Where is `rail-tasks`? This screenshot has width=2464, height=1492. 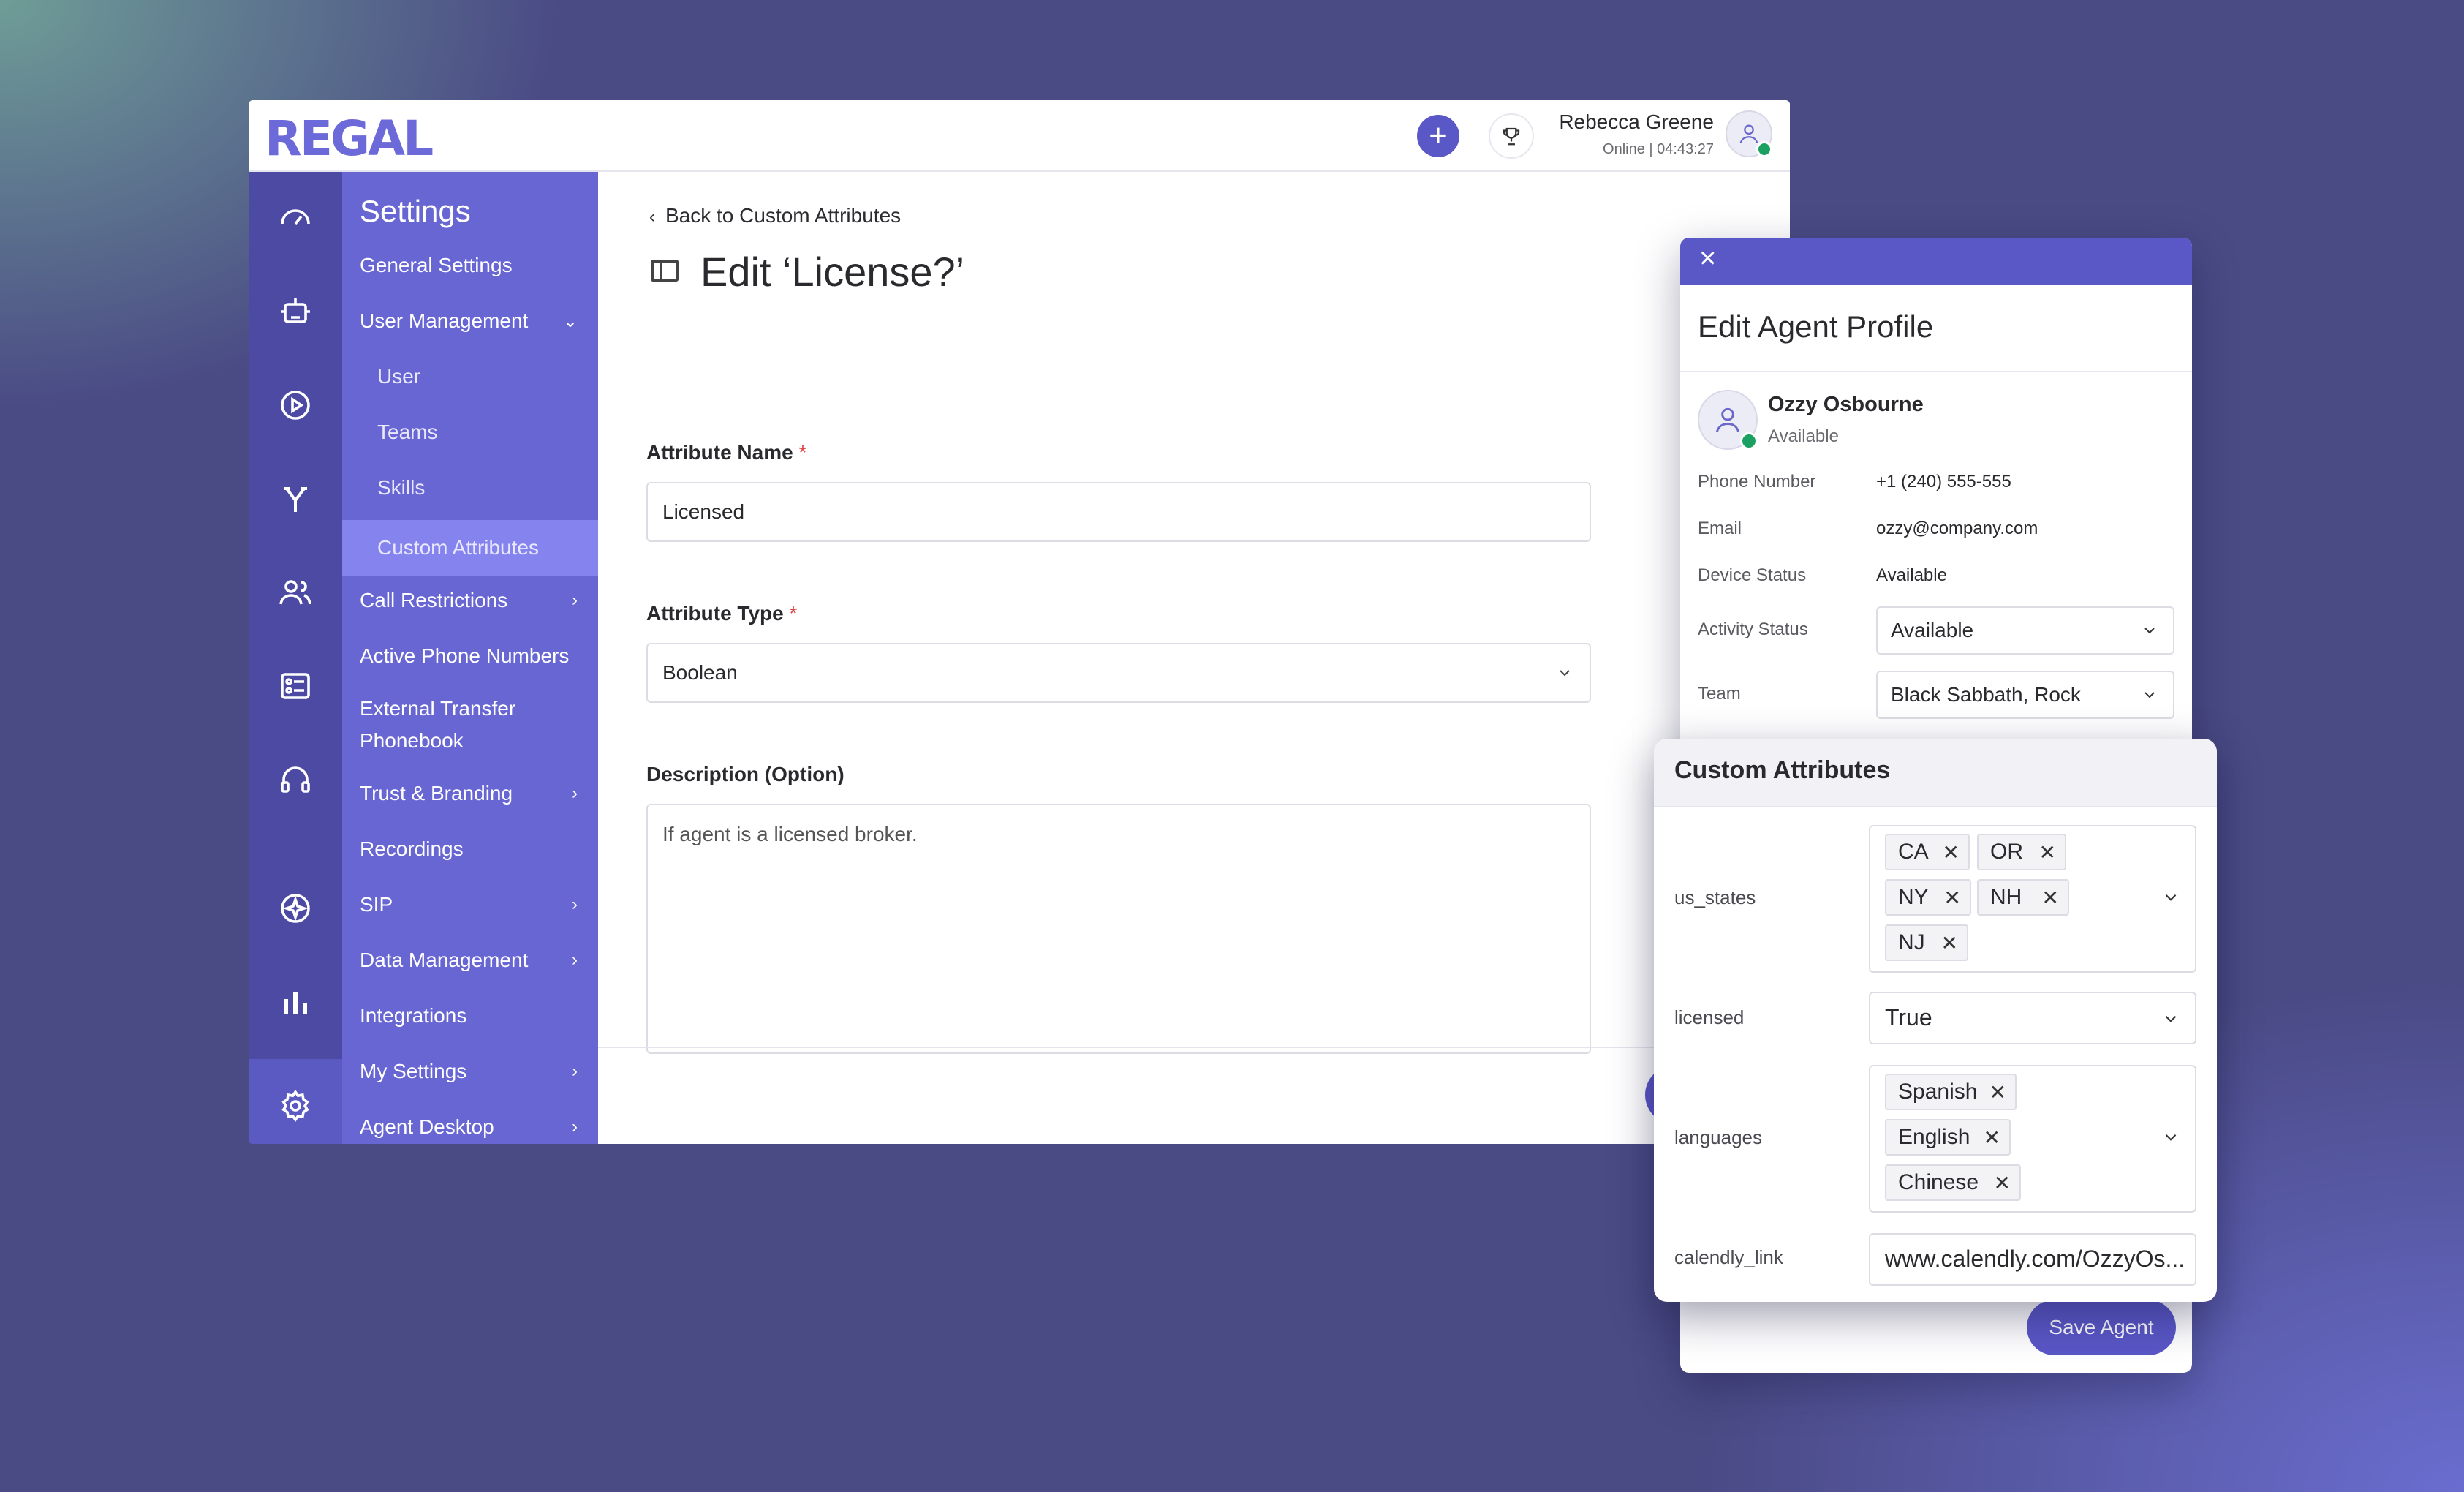 rail-tasks is located at coordinates (295, 686).